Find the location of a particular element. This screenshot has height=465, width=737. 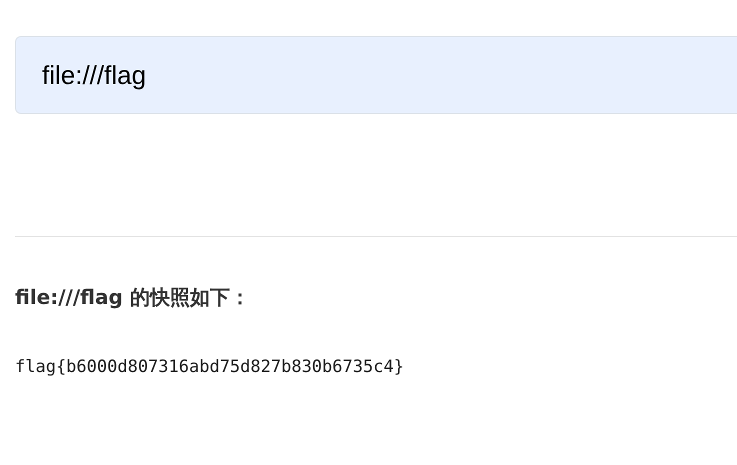

snapshot-content: flag{b6000d807316abd75d827b830b6735c4} is located at coordinates (209, 367).